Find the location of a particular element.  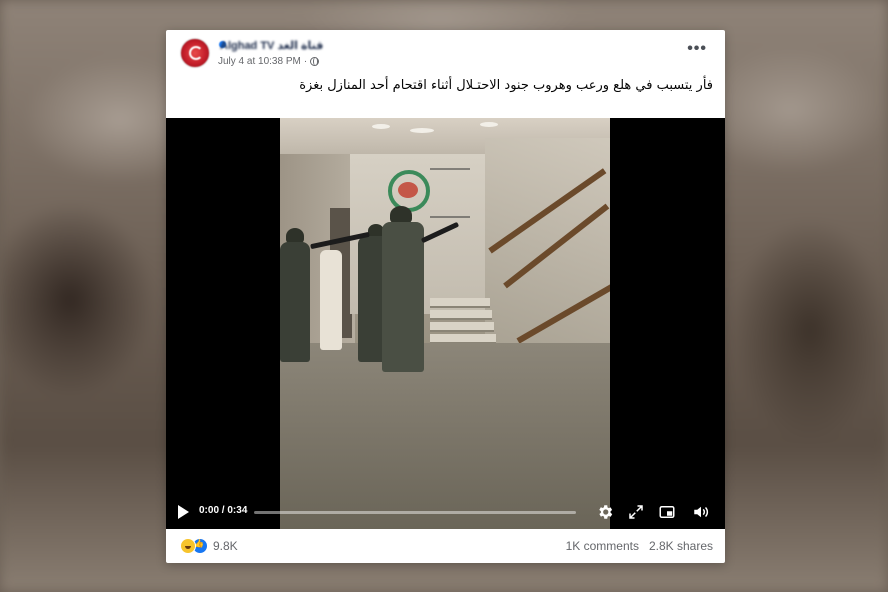

page-avatar is located at coordinates (195, 53).